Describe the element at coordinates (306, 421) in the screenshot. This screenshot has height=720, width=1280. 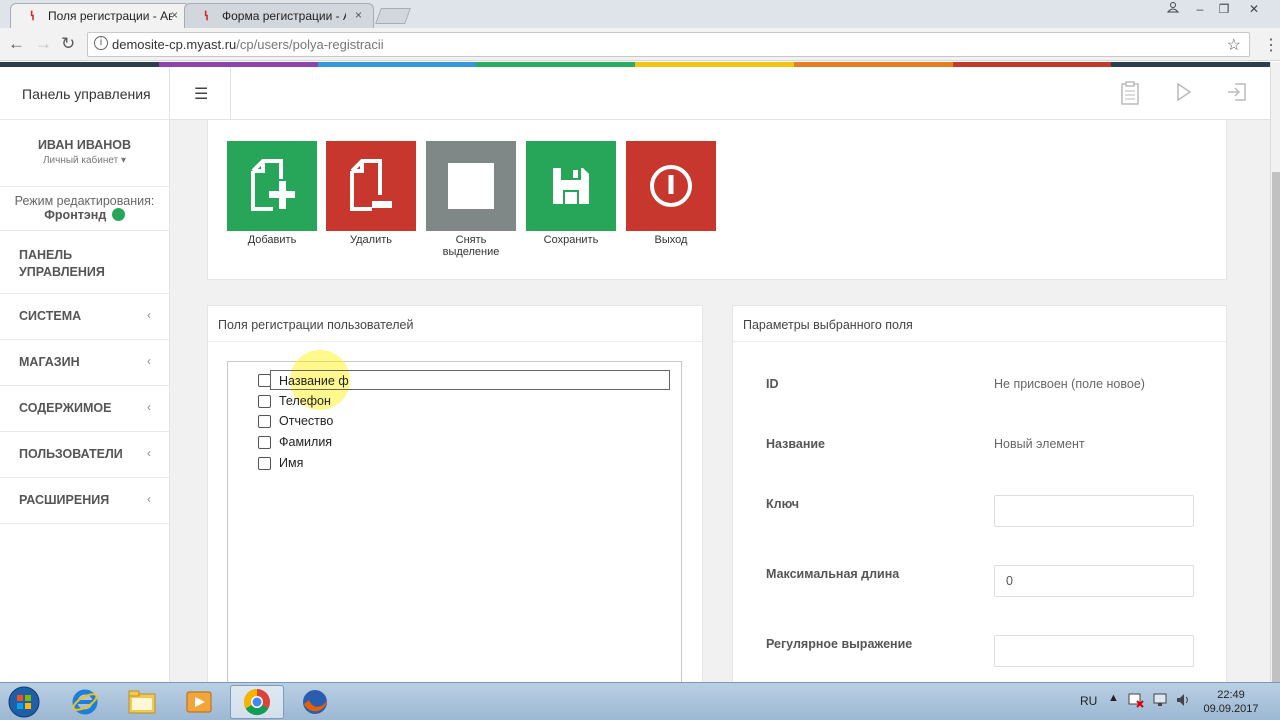
I see `tree-item-label: Отчество` at that location.